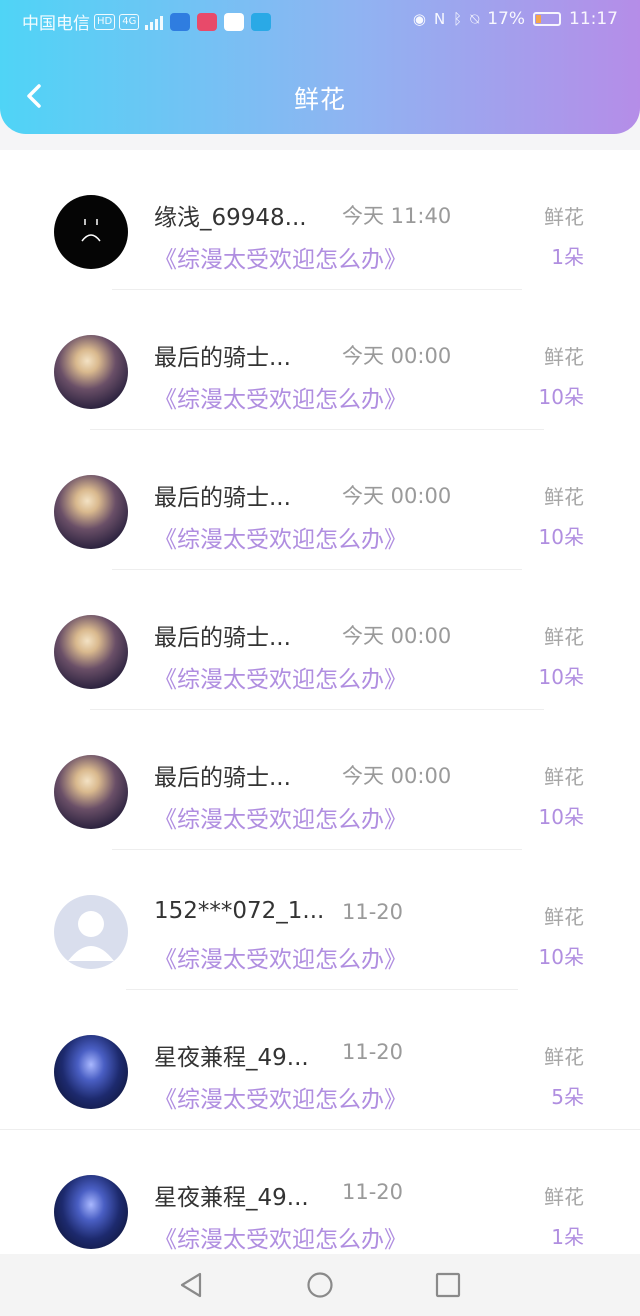 This screenshot has width=640, height=1316. I want to click on clock: 11:17, so click(593, 19).